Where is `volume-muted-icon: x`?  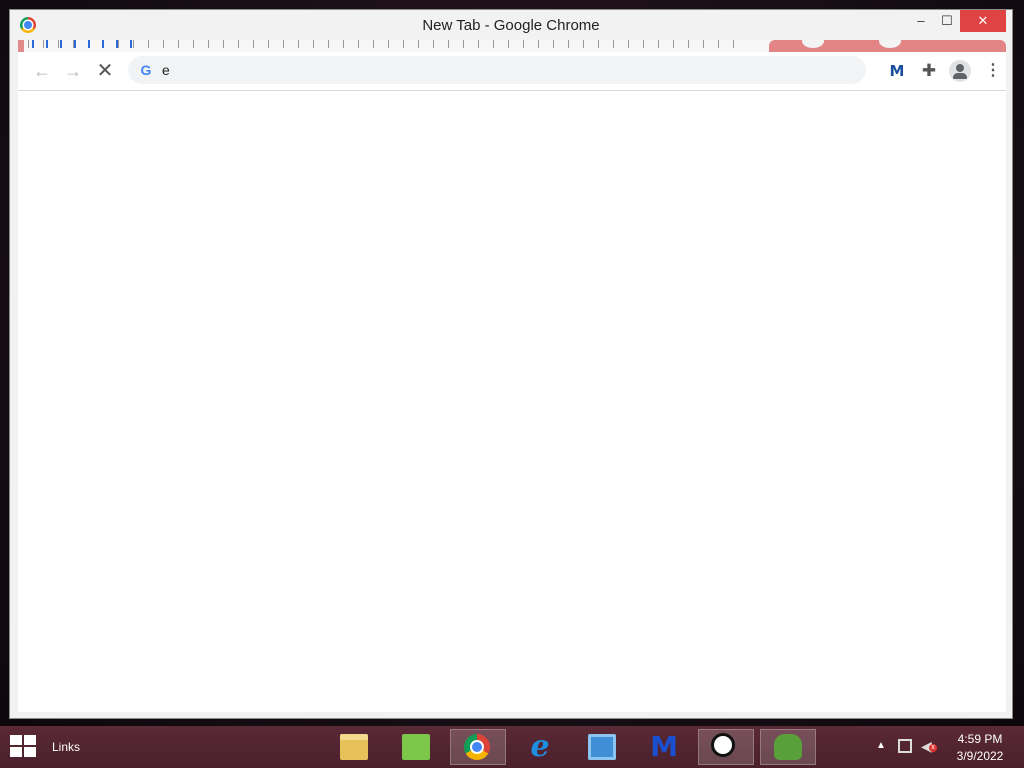 volume-muted-icon: x is located at coordinates (933, 748).